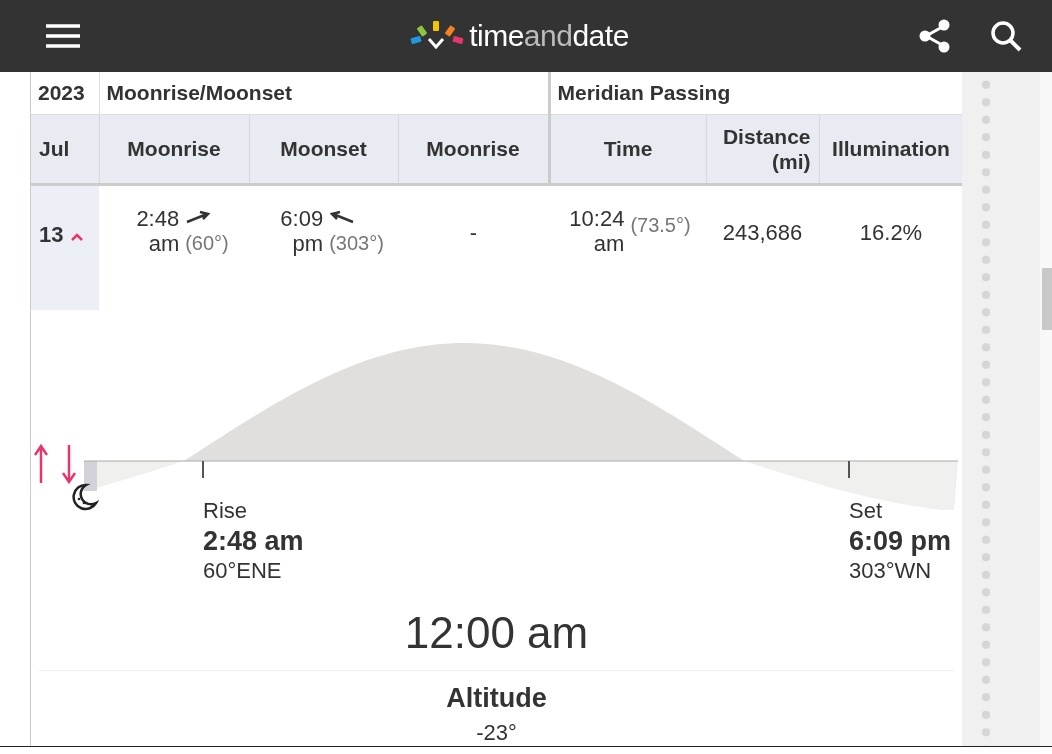 The image size is (1052, 754). I want to click on time-text: 10:24 am, so click(596, 231).